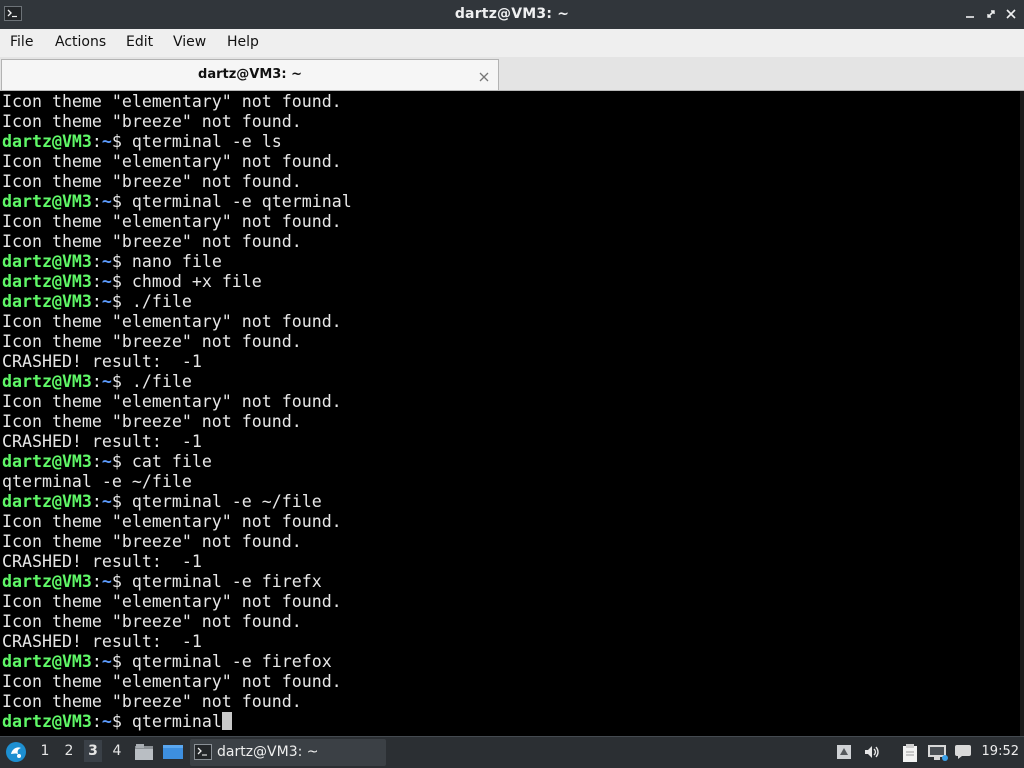  I want to click on terminal-prompt-line: dartz@VM3:~$ qterminal -e firefox, so click(177, 662).